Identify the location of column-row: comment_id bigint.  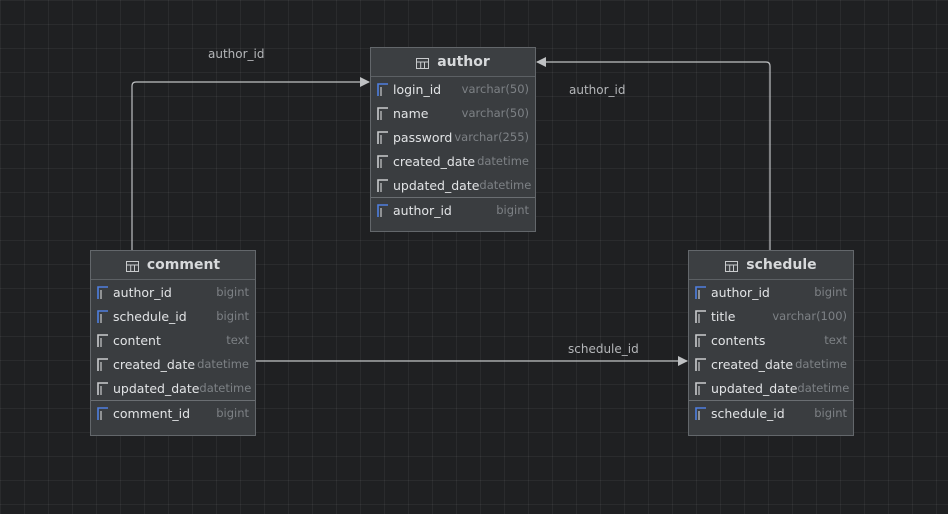
(173, 412).